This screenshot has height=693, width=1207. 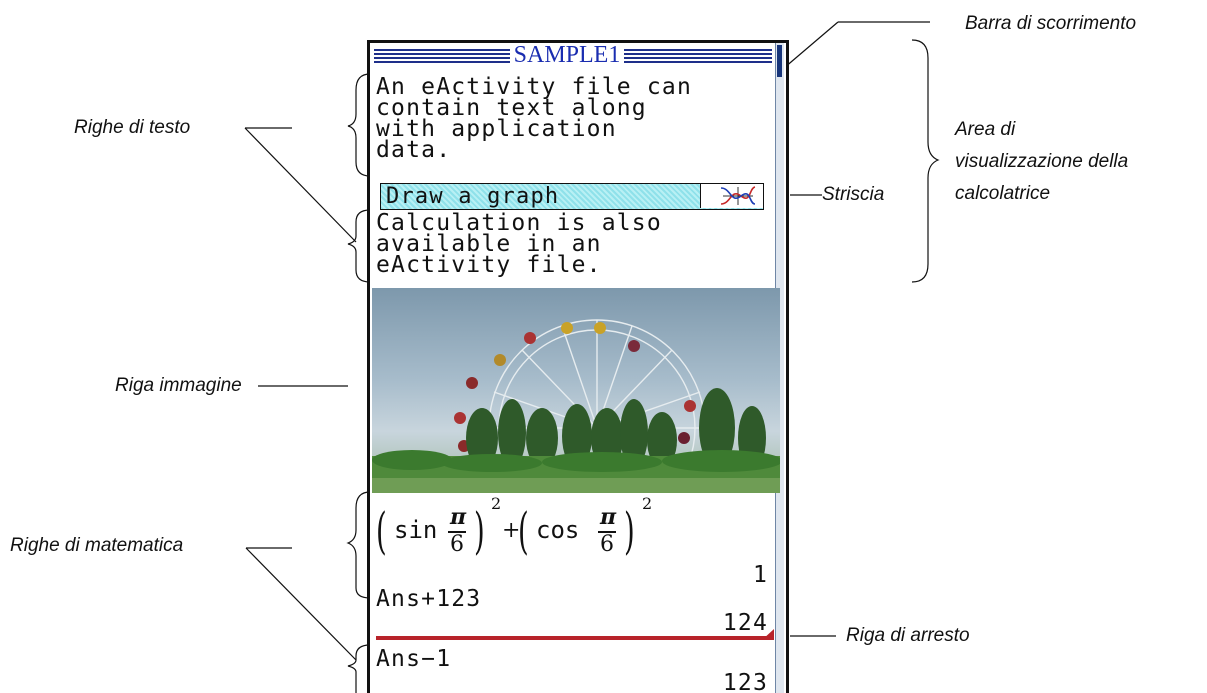 I want to click on text-row: eActivity file., so click(x=489, y=265).